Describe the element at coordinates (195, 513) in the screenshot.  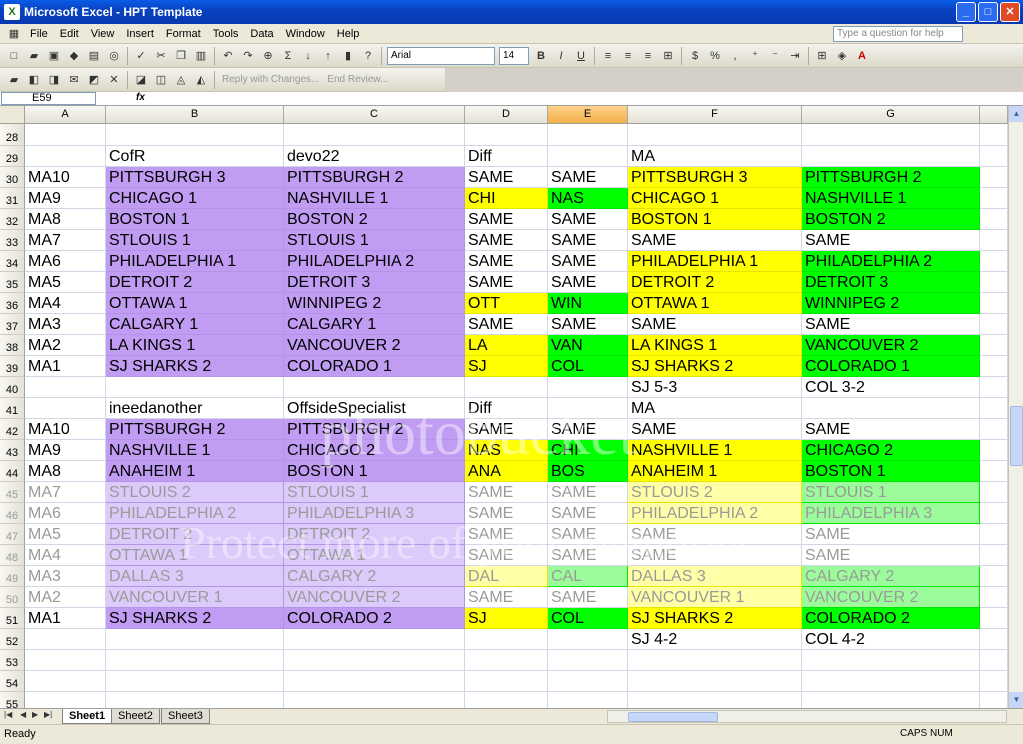
I see `cell: PHILADELPHIA 2` at that location.